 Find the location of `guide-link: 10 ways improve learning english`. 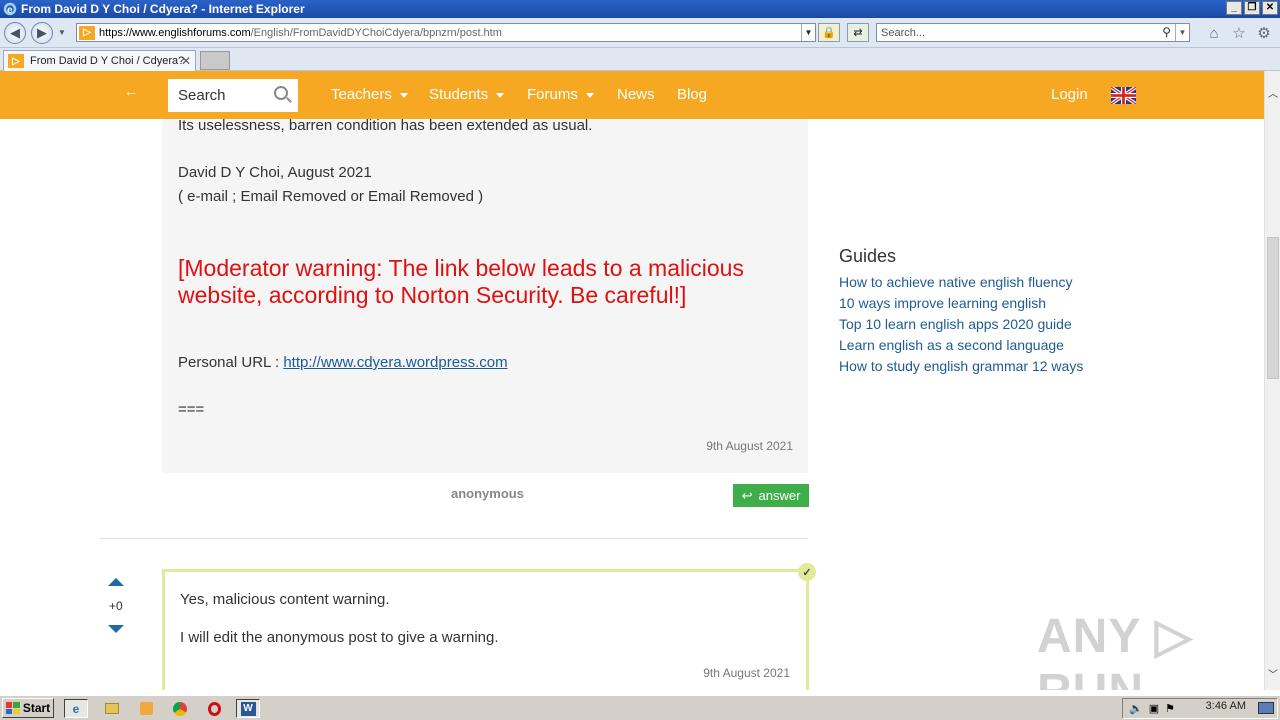

guide-link: 10 ways improve learning english is located at coordinates (942, 303).